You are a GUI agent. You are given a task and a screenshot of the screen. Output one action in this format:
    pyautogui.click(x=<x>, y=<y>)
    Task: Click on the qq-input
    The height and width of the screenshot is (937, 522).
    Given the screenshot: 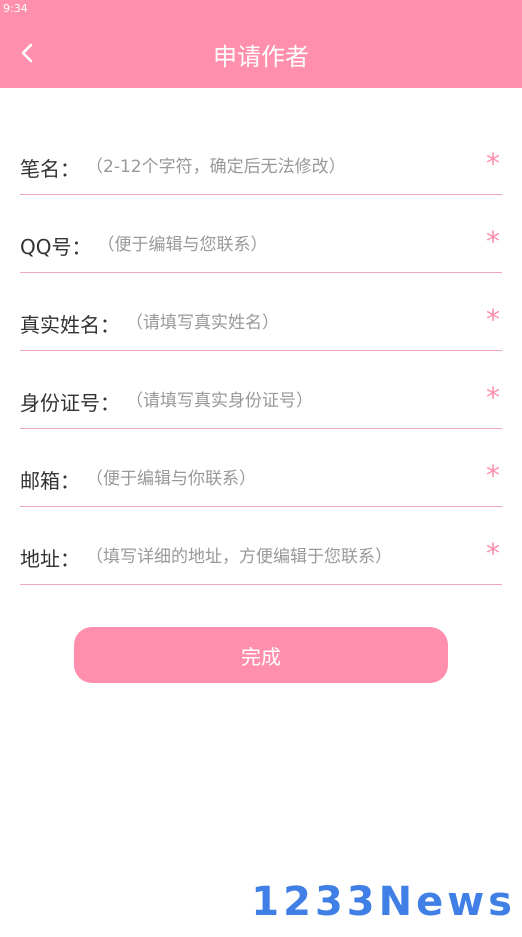 What is the action you would take?
    pyautogui.click(x=299, y=245)
    